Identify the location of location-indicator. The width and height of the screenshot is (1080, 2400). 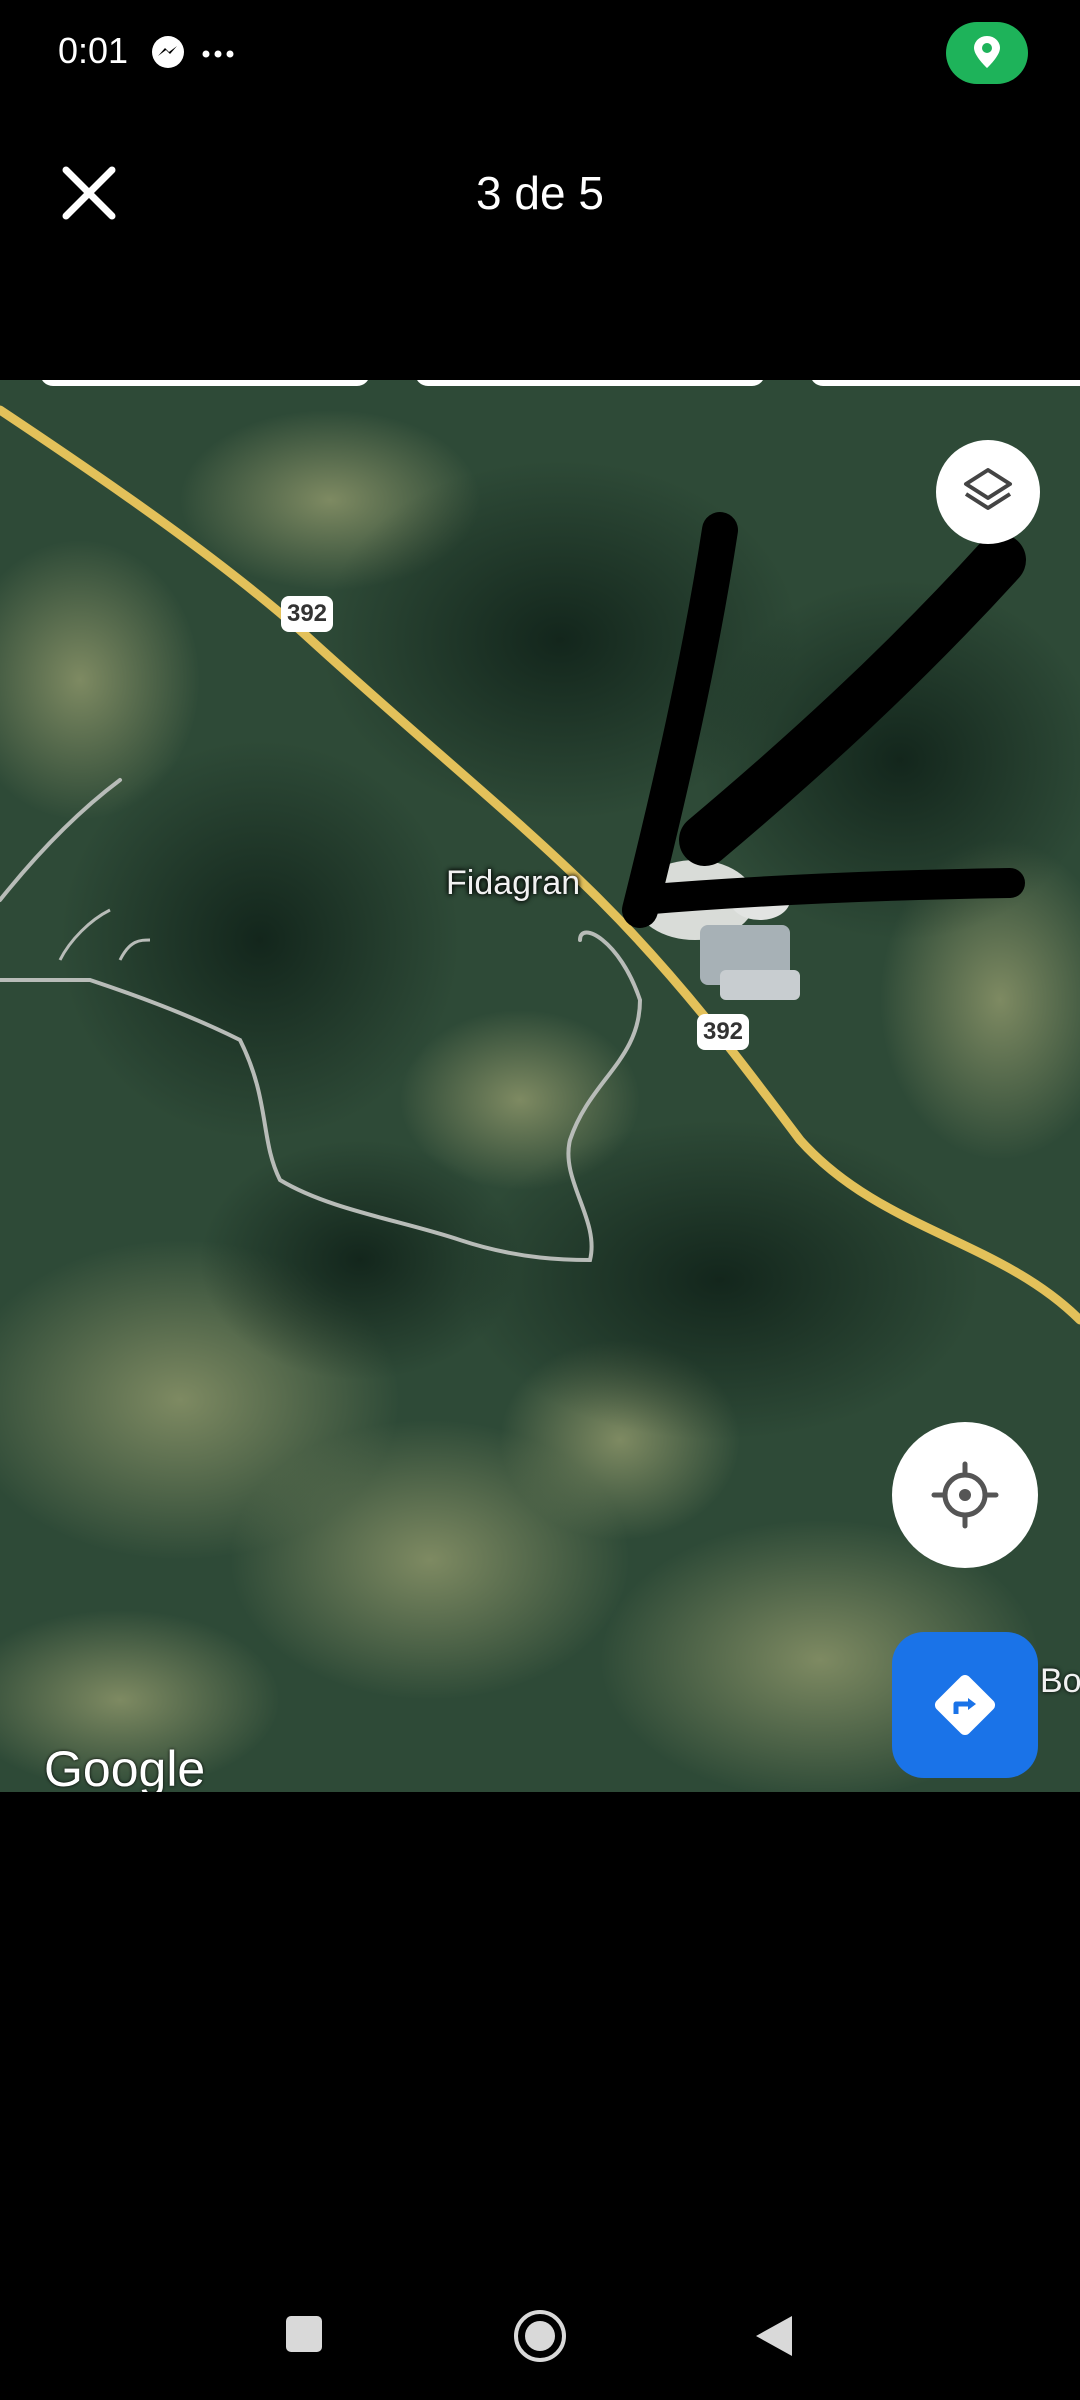
(987, 53).